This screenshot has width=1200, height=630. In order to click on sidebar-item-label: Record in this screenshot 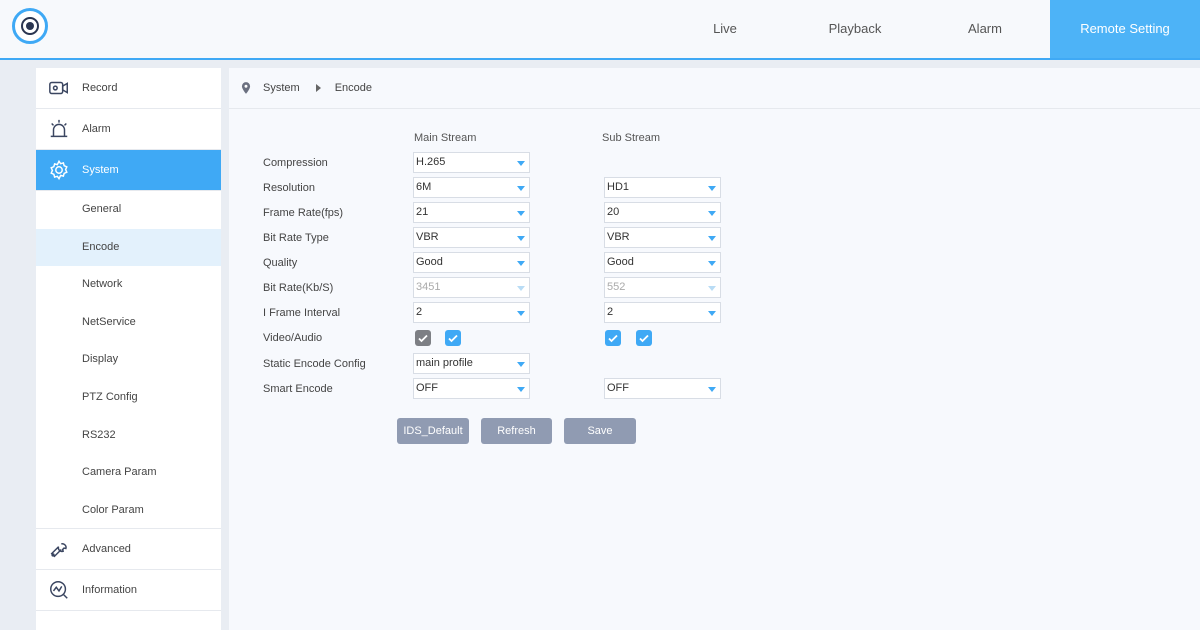, I will do `click(100, 88)`.